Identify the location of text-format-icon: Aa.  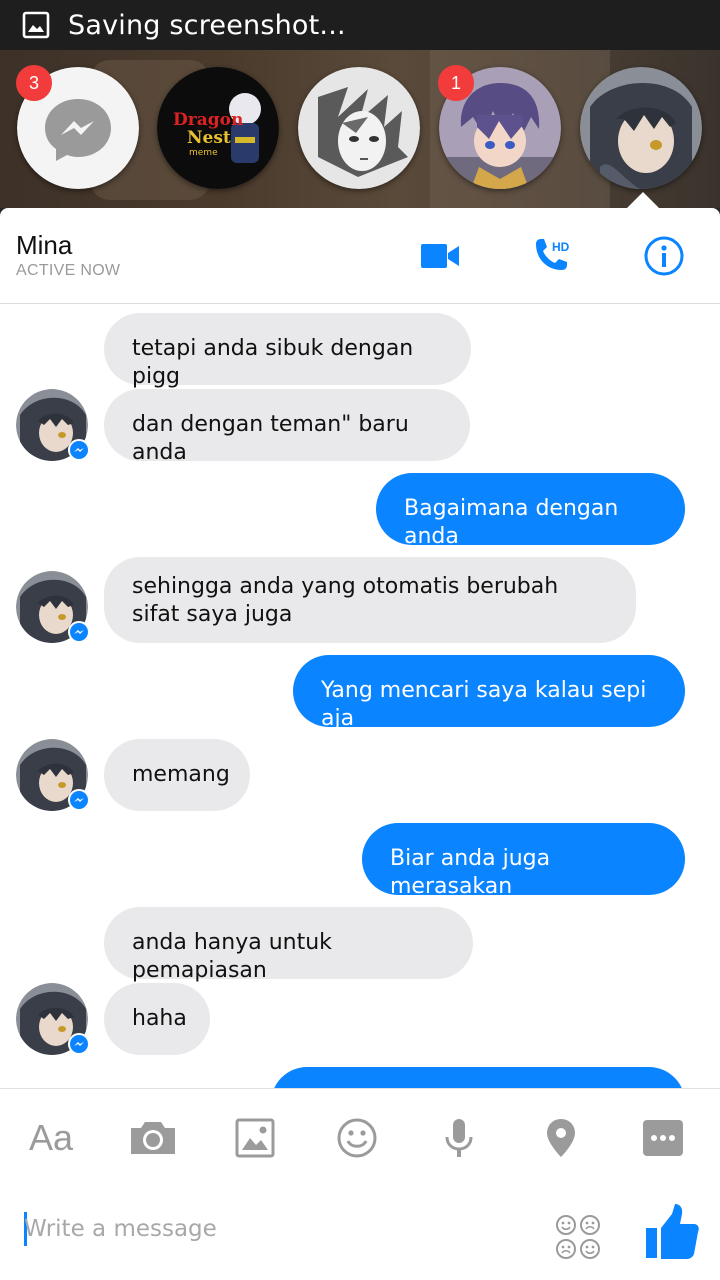
(51, 1137).